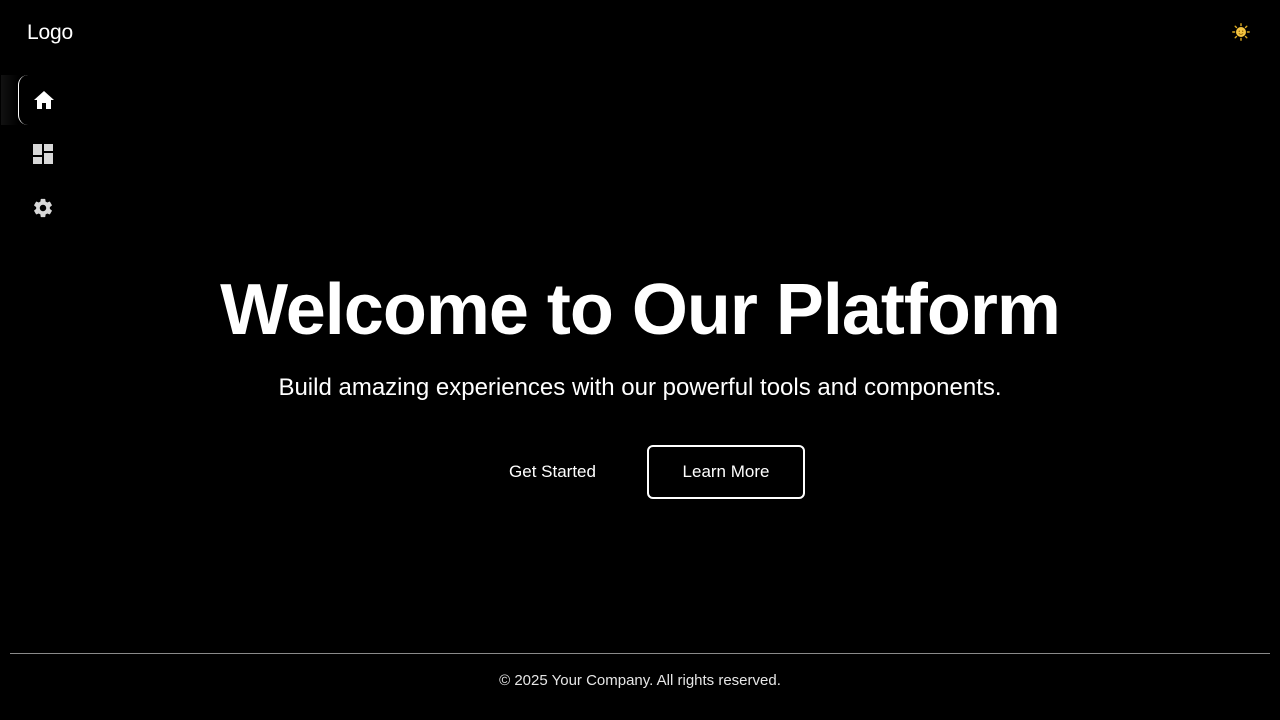 The width and height of the screenshot is (1280, 720). I want to click on sidebar-item-settings, so click(43, 208).